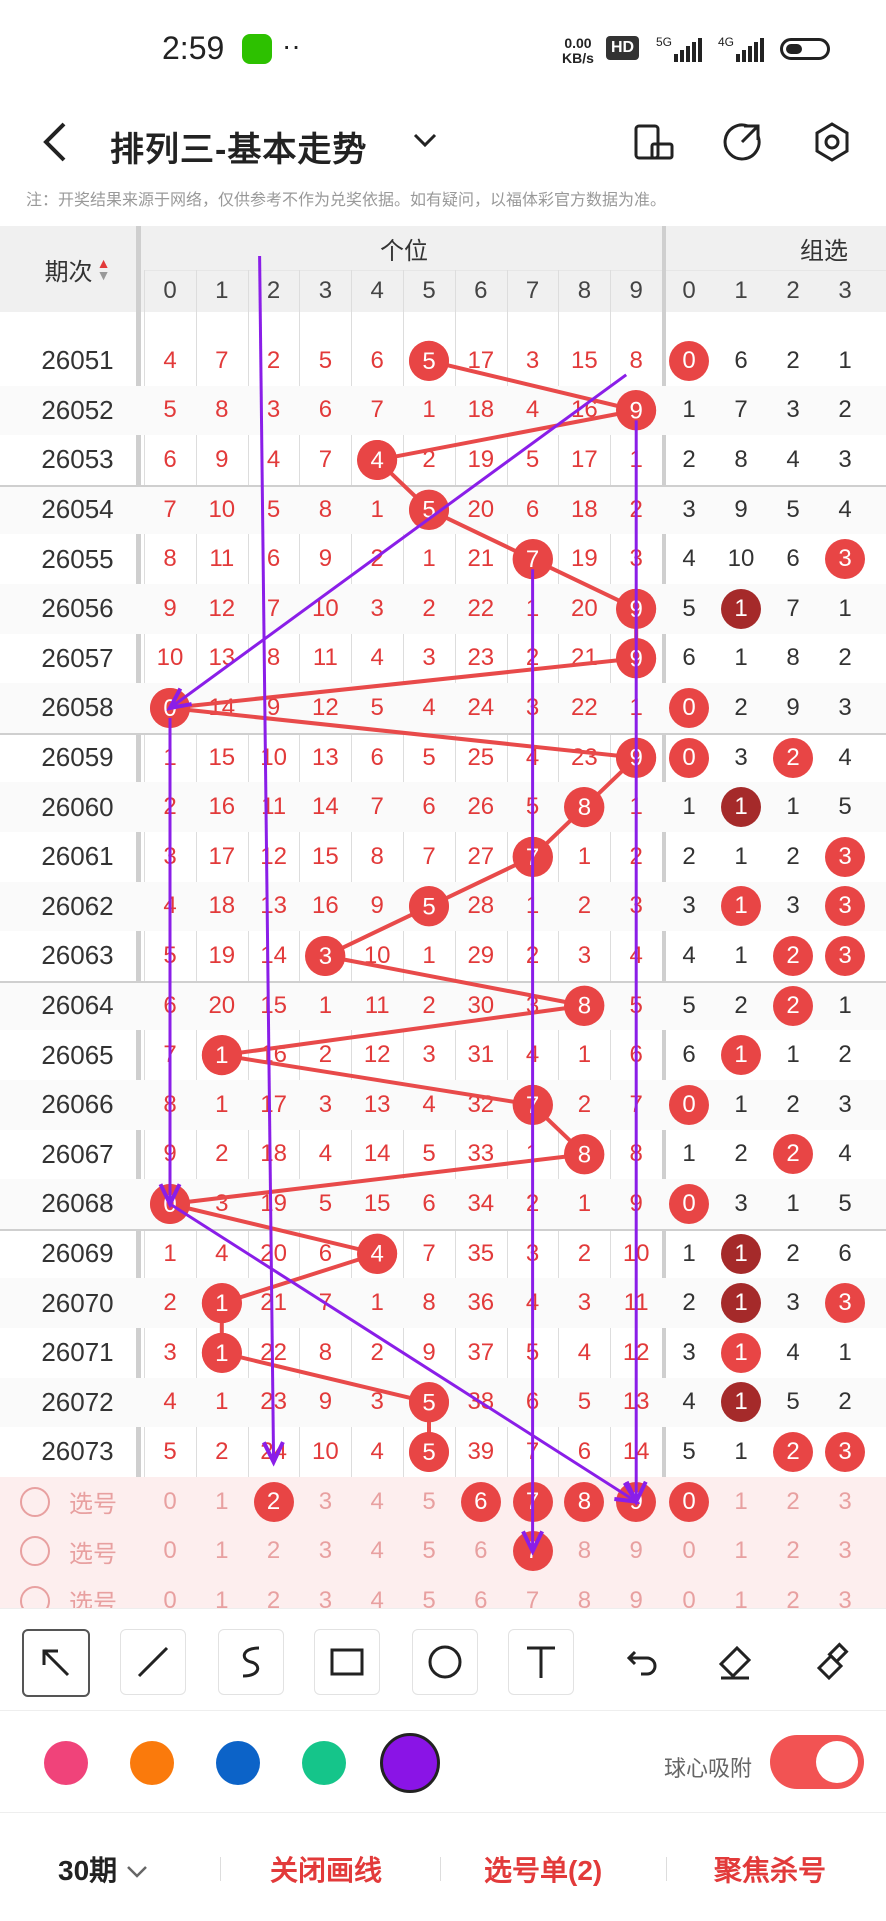 The height and width of the screenshot is (1921, 886). What do you see at coordinates (817, 1762) in the screenshot?
I see `snap-toggle` at bounding box center [817, 1762].